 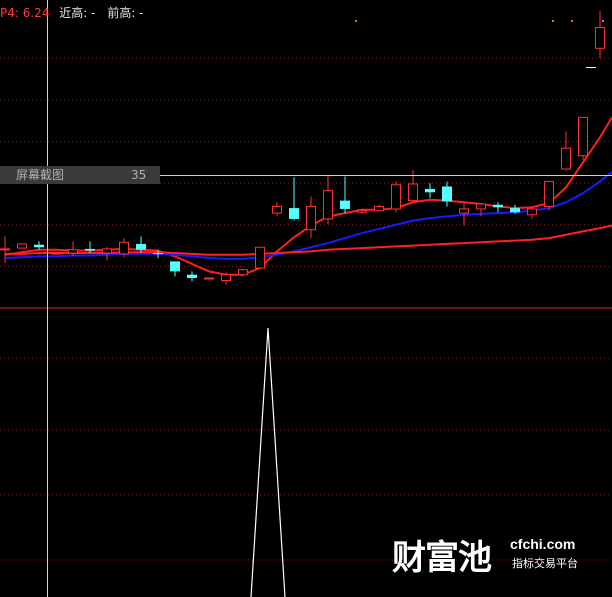 What do you see at coordinates (125, 13) in the screenshot?
I see `prev-high-label: 前高: -` at bounding box center [125, 13].